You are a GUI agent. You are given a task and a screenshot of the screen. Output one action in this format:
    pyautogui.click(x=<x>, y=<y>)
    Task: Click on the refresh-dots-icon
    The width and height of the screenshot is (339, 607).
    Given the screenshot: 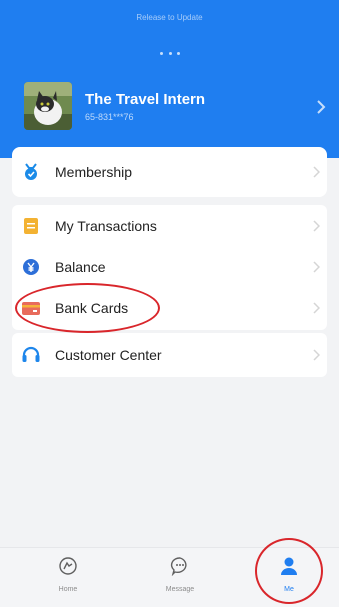 What is the action you would take?
    pyautogui.click(x=170, y=53)
    